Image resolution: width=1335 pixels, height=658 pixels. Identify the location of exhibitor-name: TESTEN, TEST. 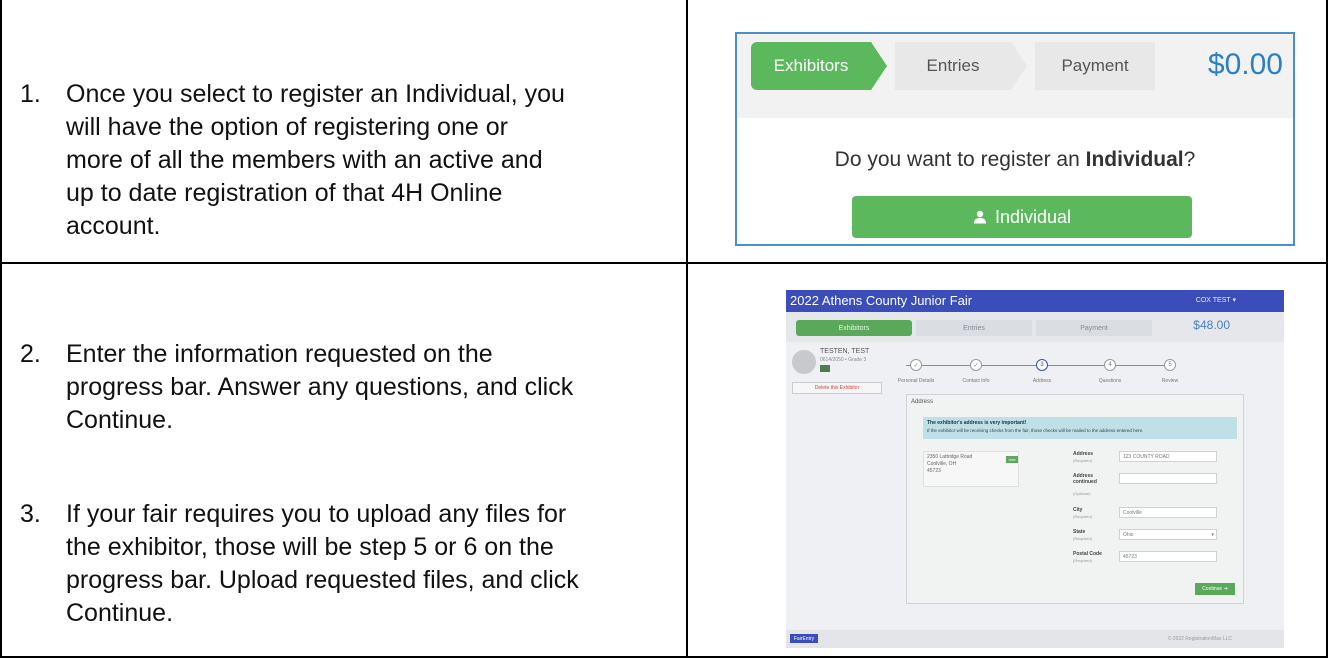
(845, 351).